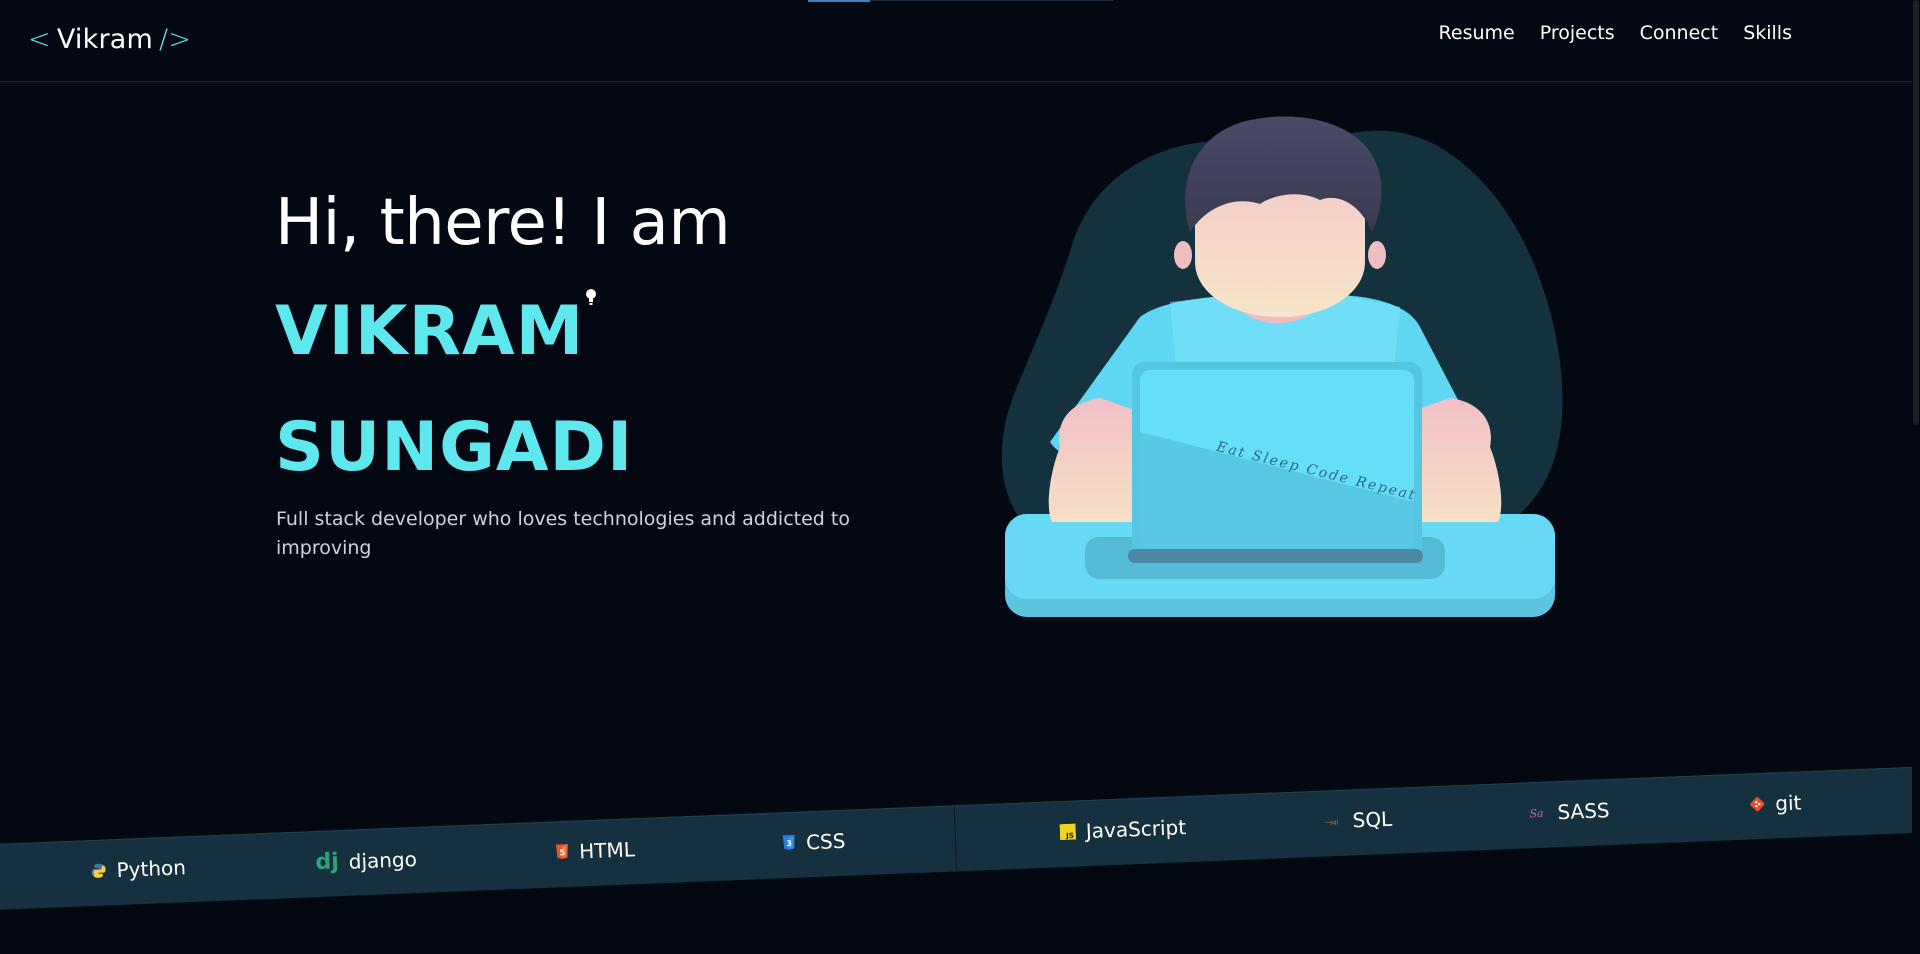 Image resolution: width=1920 pixels, height=954 pixels. What do you see at coordinates (327, 862) in the screenshot?
I see `django-icon: dj` at bounding box center [327, 862].